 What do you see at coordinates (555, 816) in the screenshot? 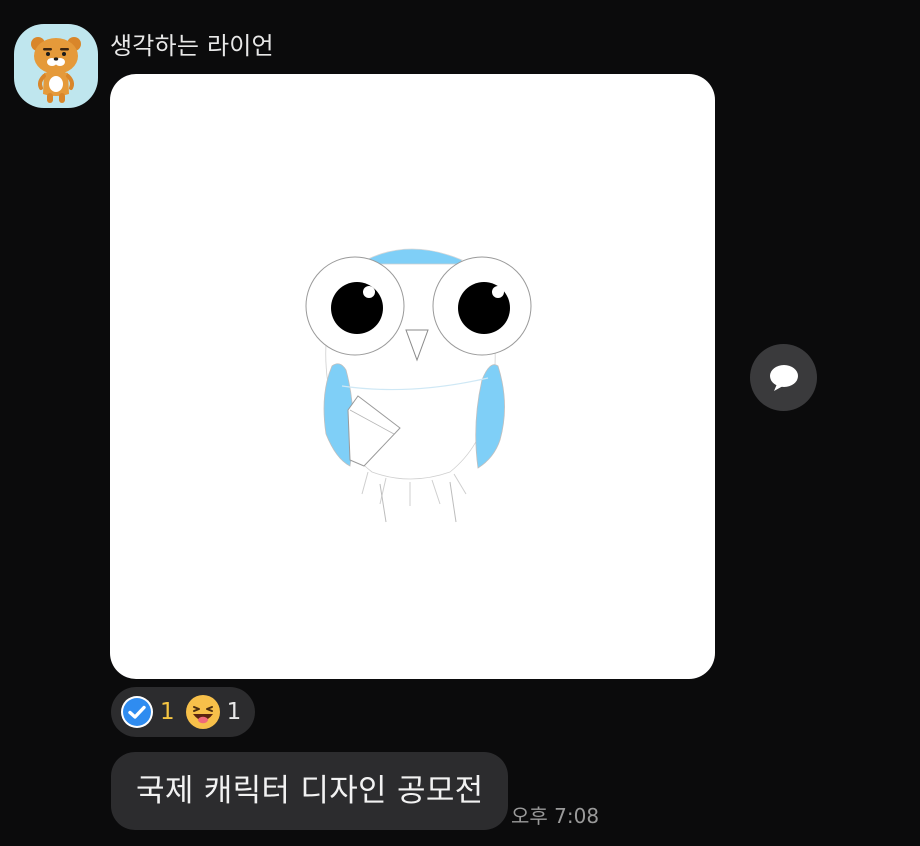
I see `message-timestamp: 오후 7:08` at bounding box center [555, 816].